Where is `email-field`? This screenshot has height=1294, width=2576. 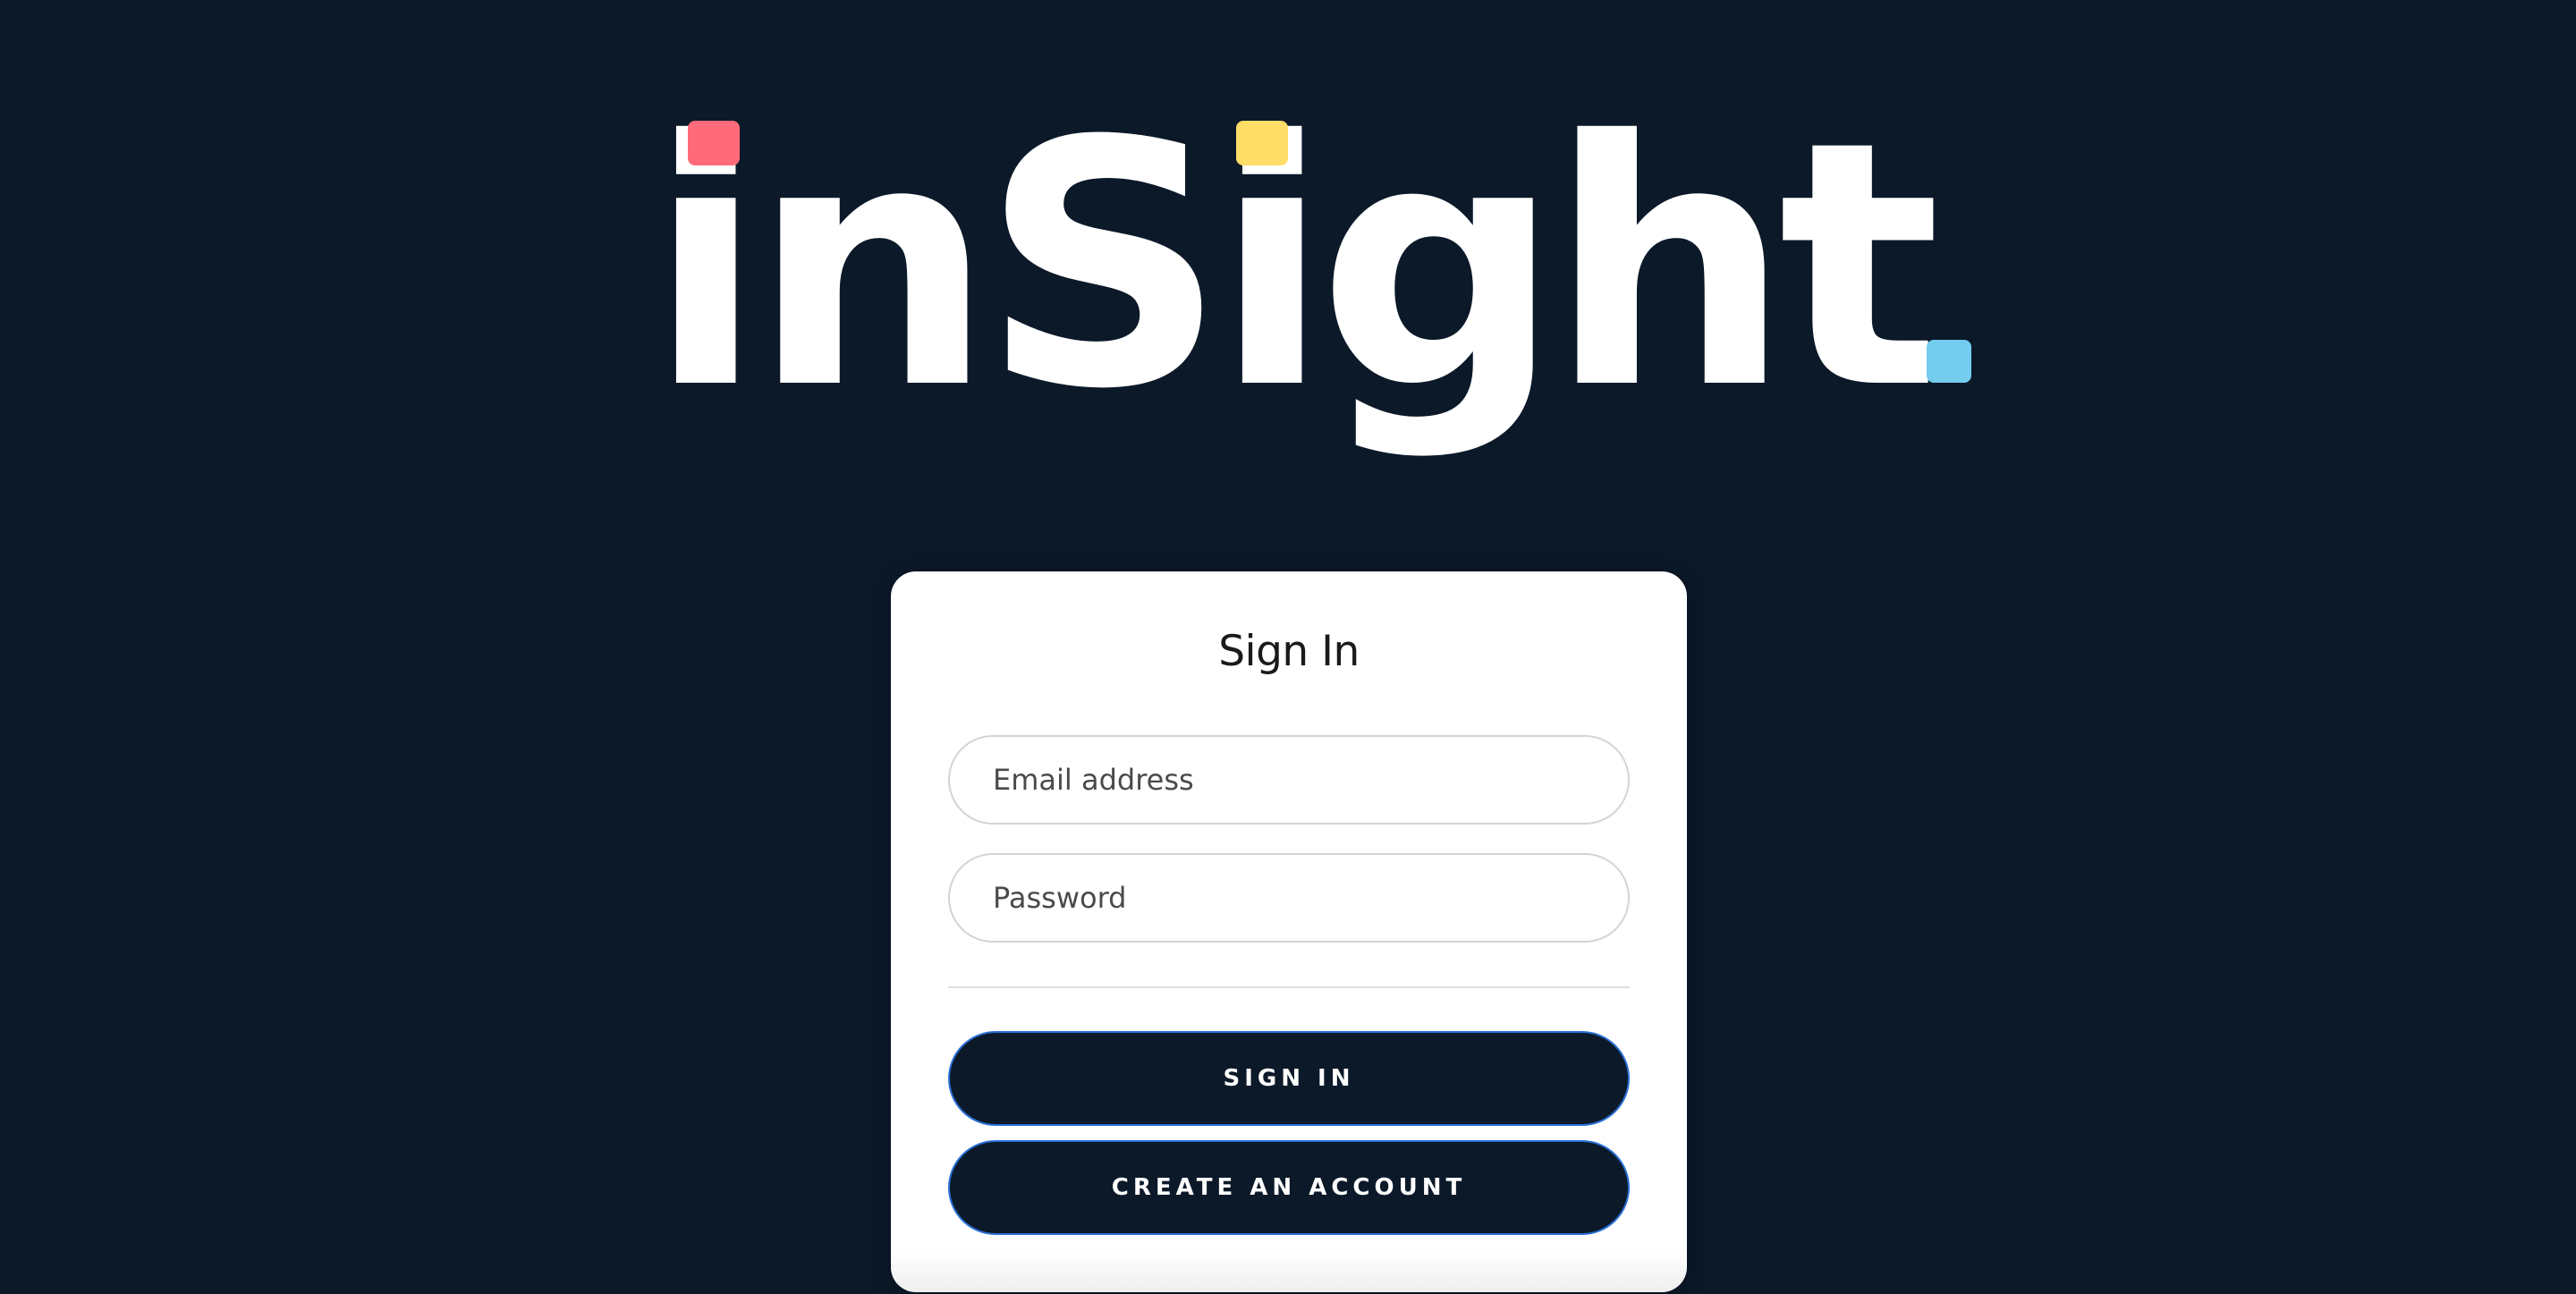 email-field is located at coordinates (1289, 780).